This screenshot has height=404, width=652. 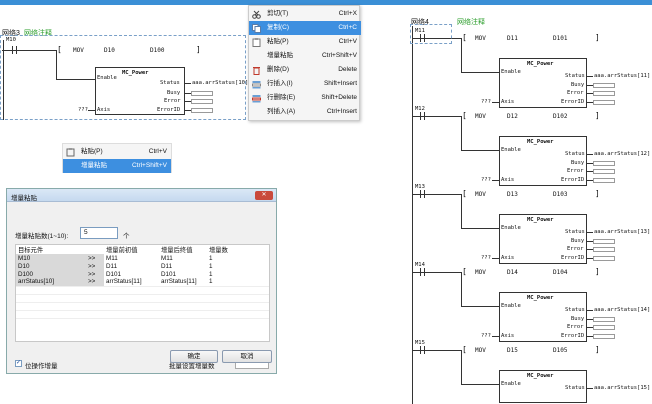 What do you see at coordinates (512, 350) in the screenshot?
I see `mov-src: D15` at bounding box center [512, 350].